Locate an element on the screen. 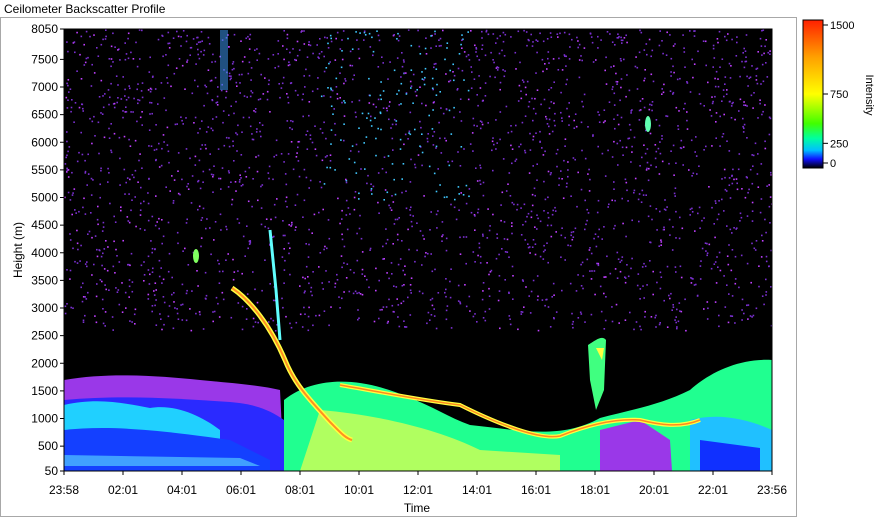 The height and width of the screenshot is (519, 878). y-tick-label: 1000 is located at coordinates (44, 419).